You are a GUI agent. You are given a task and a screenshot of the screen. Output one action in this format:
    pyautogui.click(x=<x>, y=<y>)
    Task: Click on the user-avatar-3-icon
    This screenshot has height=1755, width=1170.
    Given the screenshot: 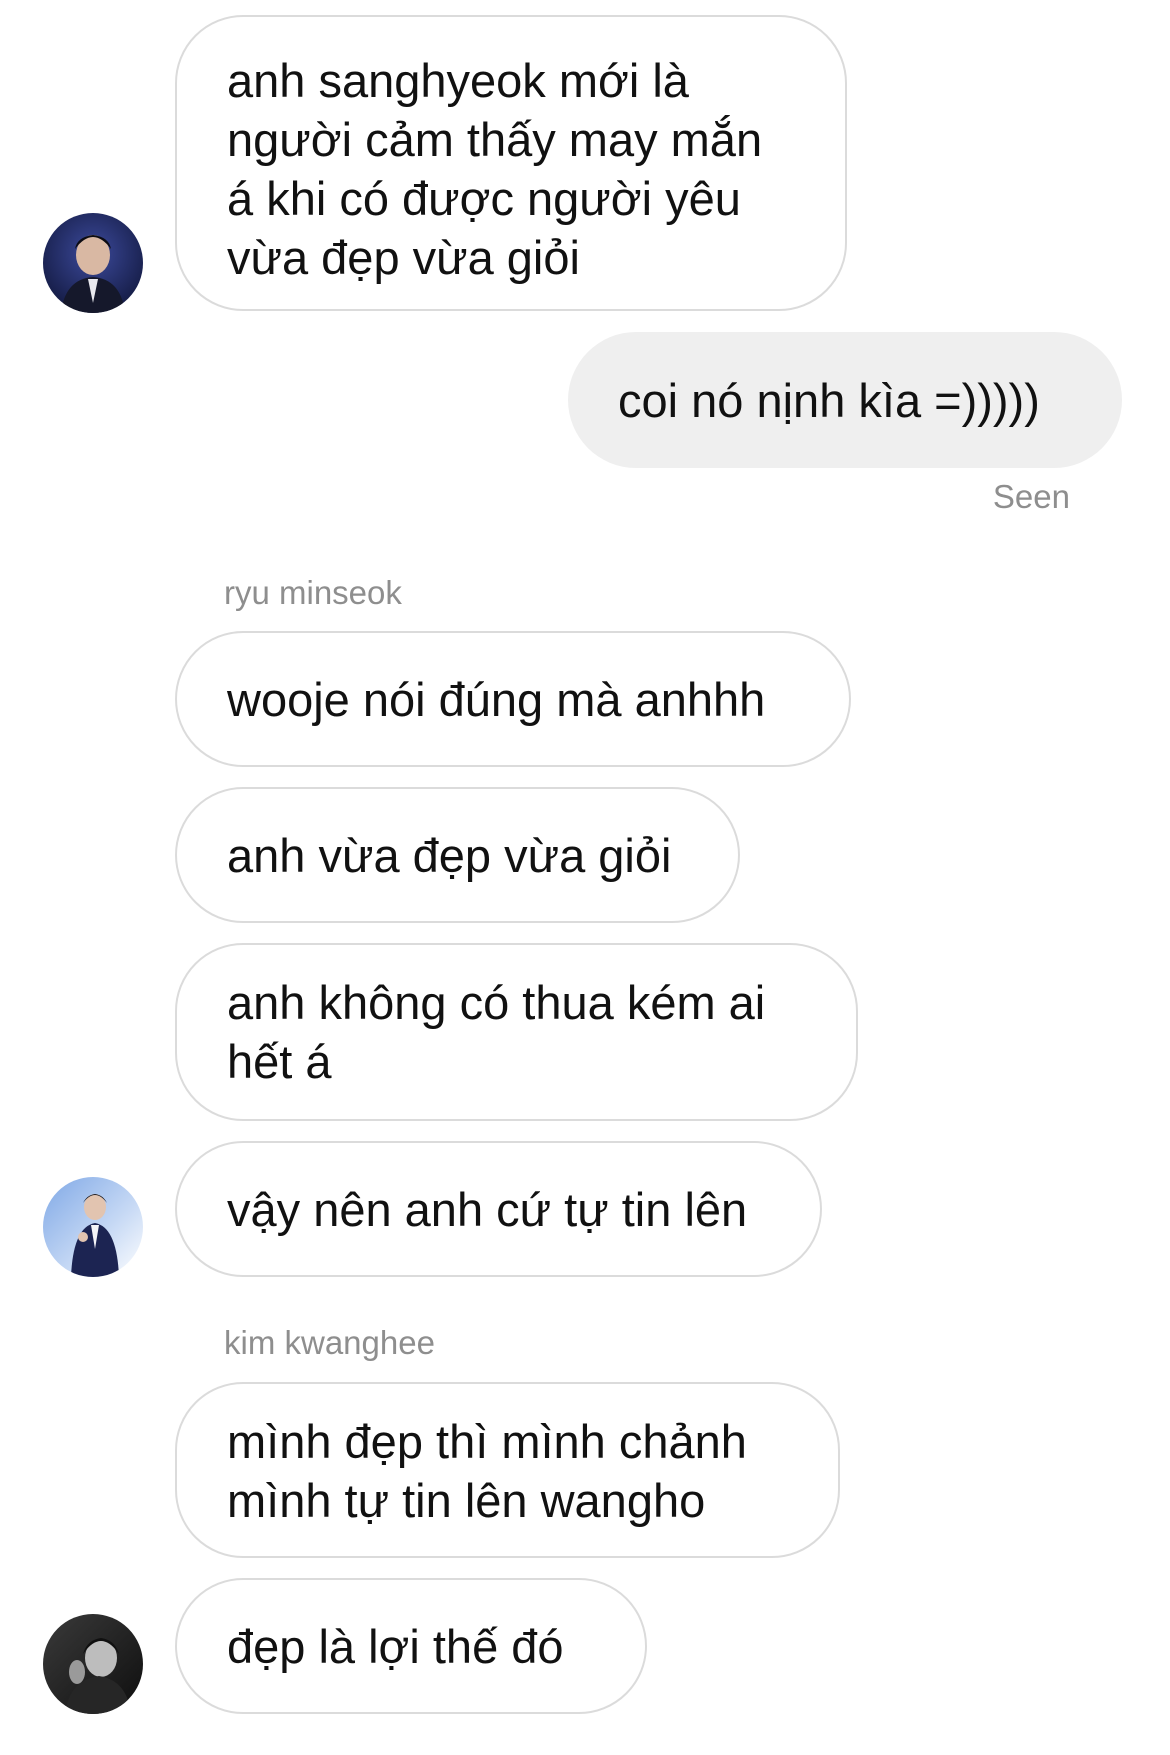 What is the action you would take?
    pyautogui.click(x=93, y=1664)
    